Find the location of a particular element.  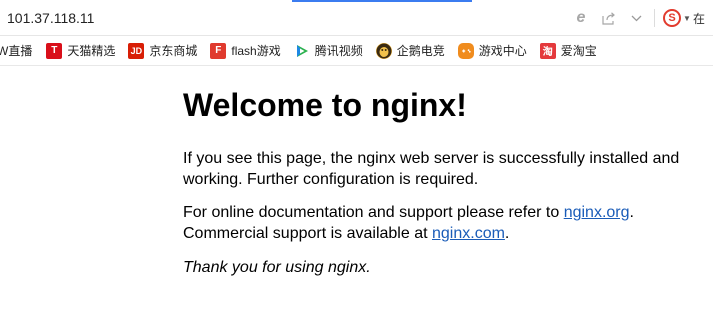

nginx-org-link: nginx.org is located at coordinates (597, 212).